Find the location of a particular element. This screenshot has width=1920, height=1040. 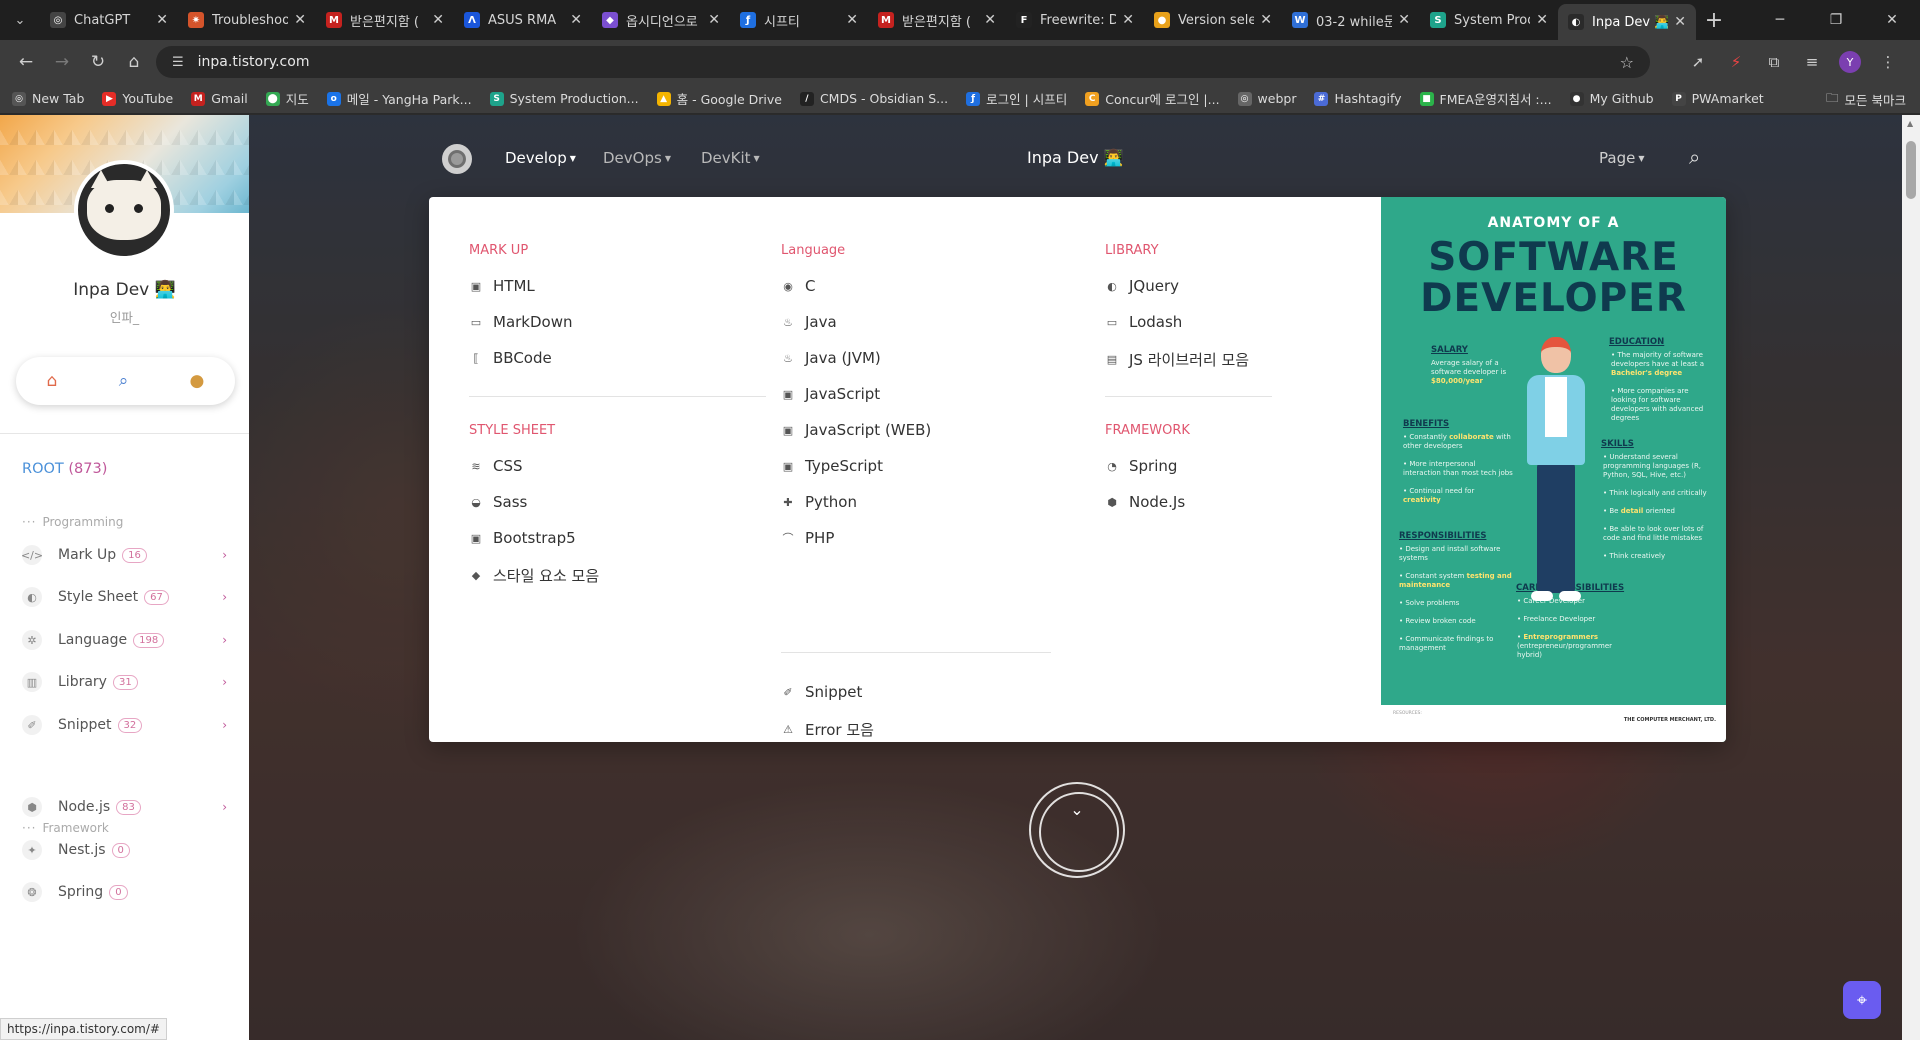

profile-image is located at coordinates (124, 210).